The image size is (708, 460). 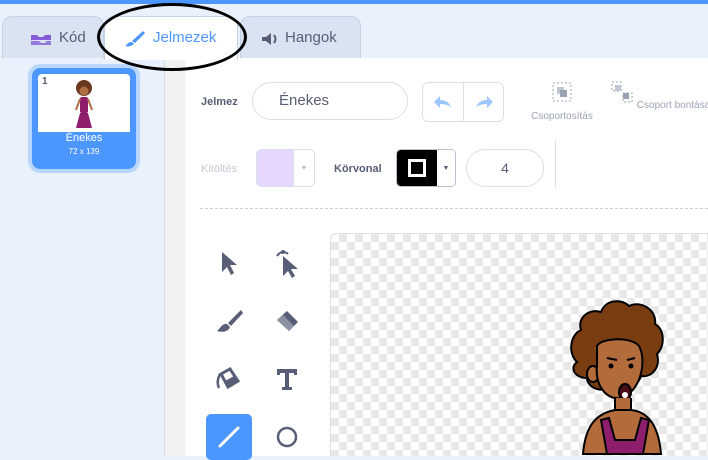 I want to click on eraser-icon, so click(x=287, y=321).